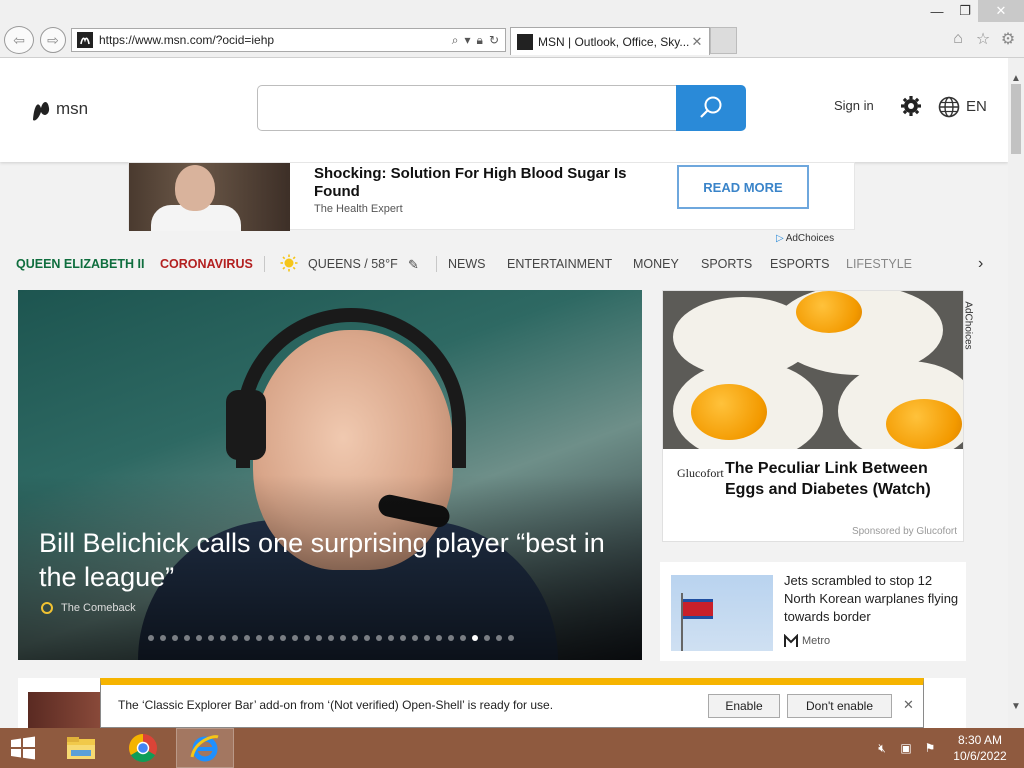 The height and width of the screenshot is (768, 1024). What do you see at coordinates (53, 40) in the screenshot?
I see `forward-button: ⇨` at bounding box center [53, 40].